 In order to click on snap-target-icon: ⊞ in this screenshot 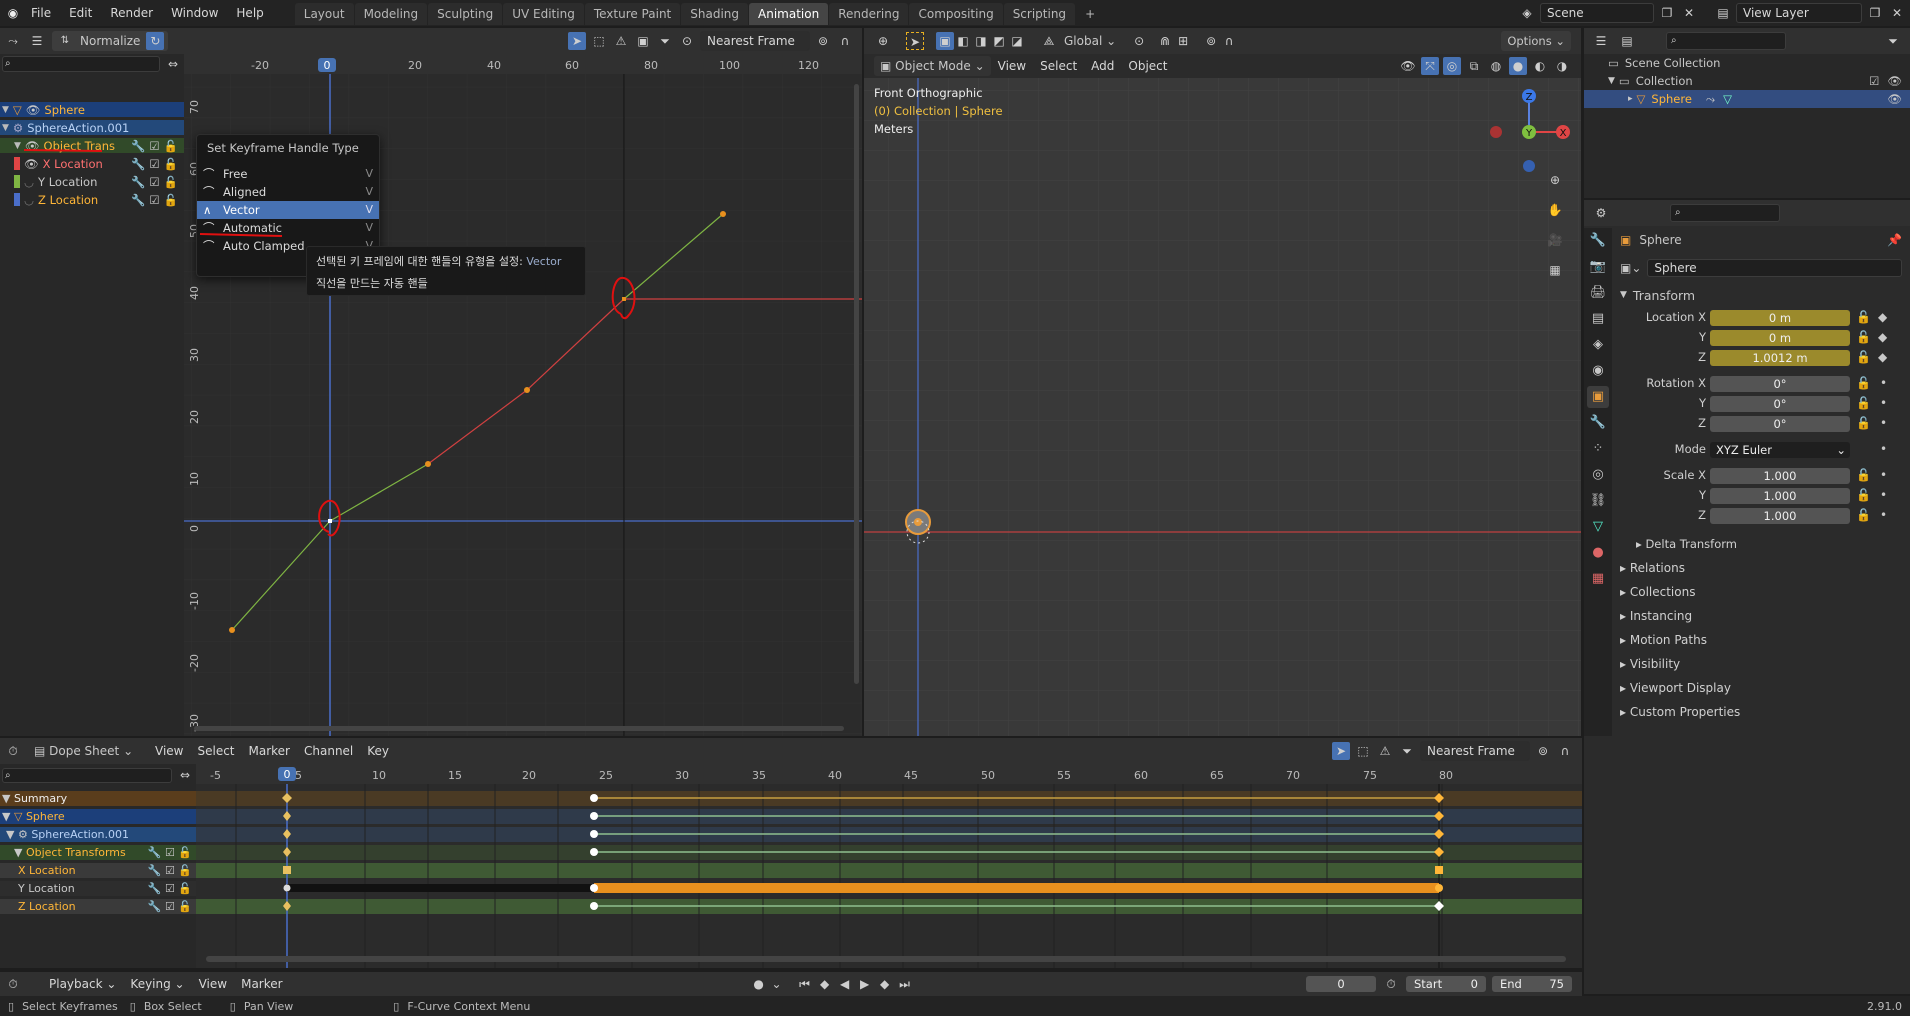, I will do `click(1183, 41)`.